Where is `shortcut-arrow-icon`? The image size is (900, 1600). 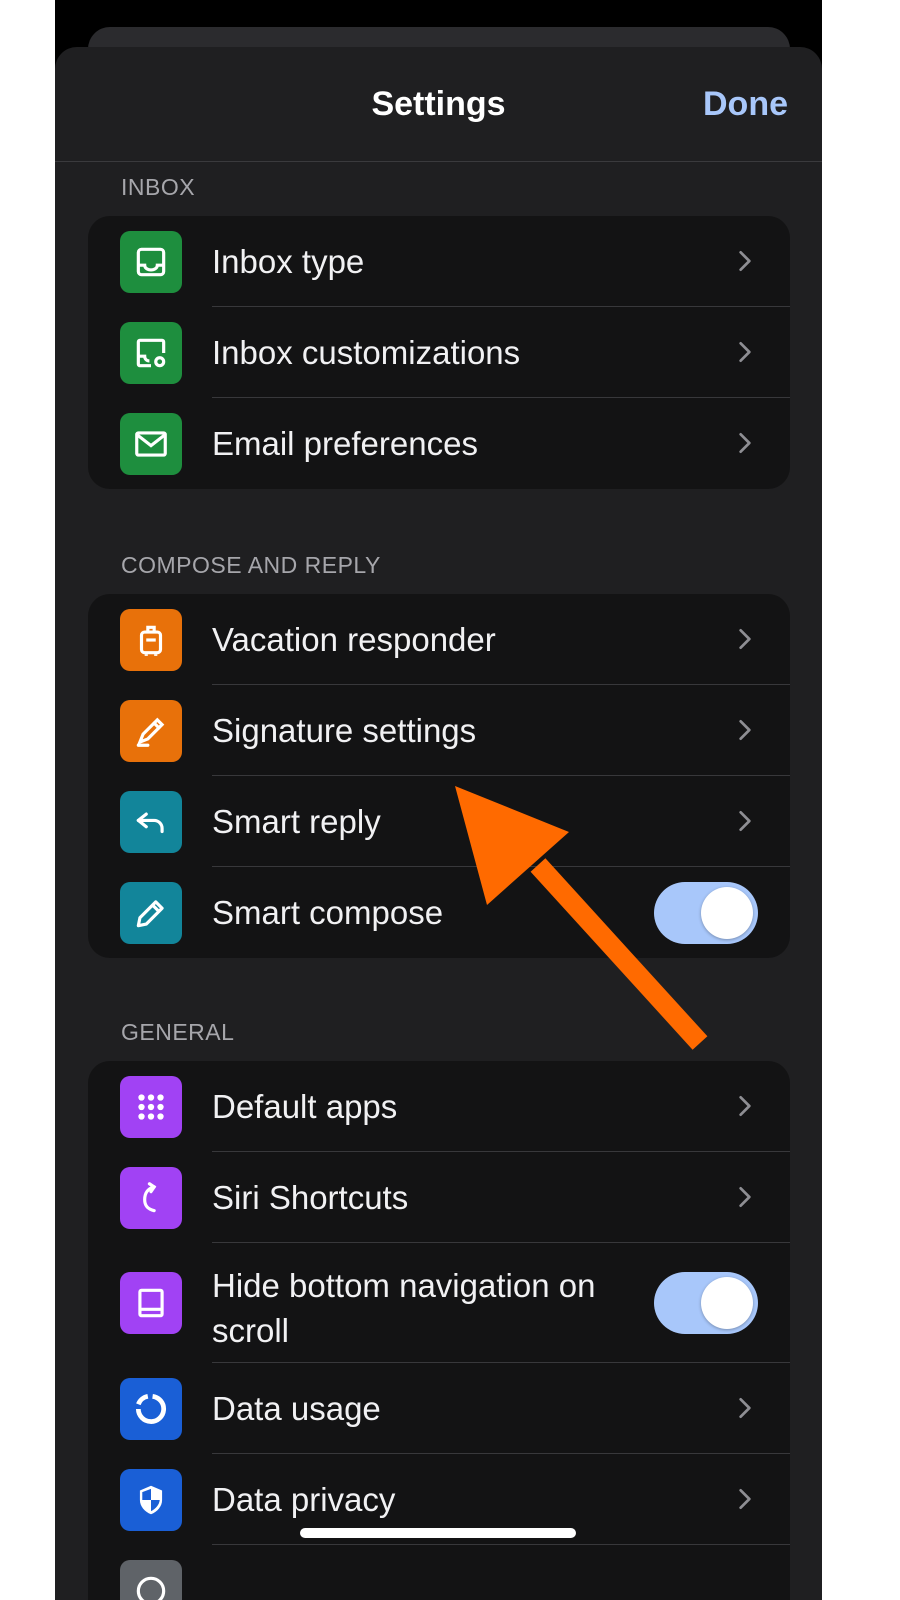
shortcut-arrow-icon is located at coordinates (151, 1198).